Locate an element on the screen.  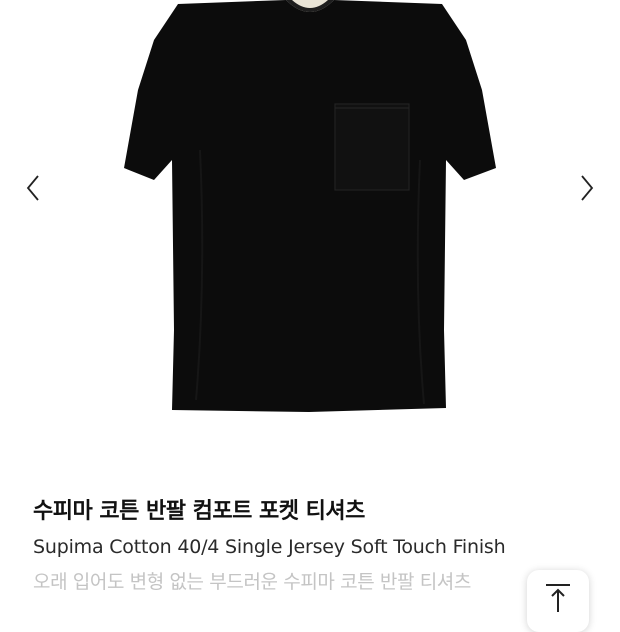
arrow-up-to-top-icon is located at coordinates (558, 598).